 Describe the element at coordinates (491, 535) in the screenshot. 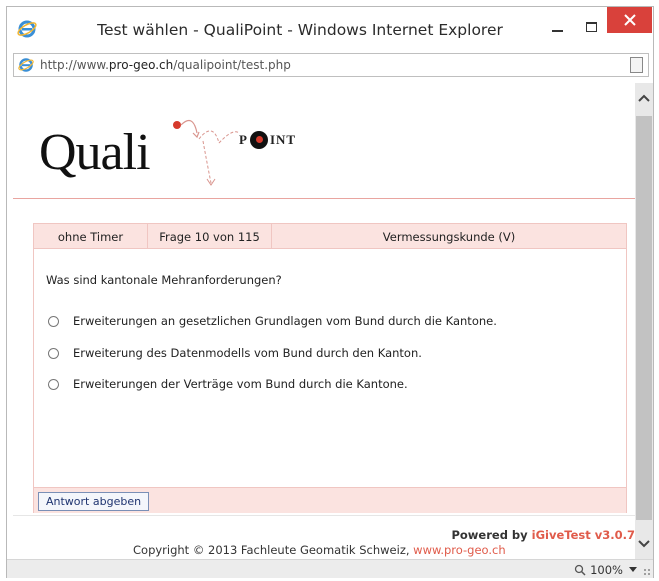

I see `powered-prefix: Powered by` at that location.